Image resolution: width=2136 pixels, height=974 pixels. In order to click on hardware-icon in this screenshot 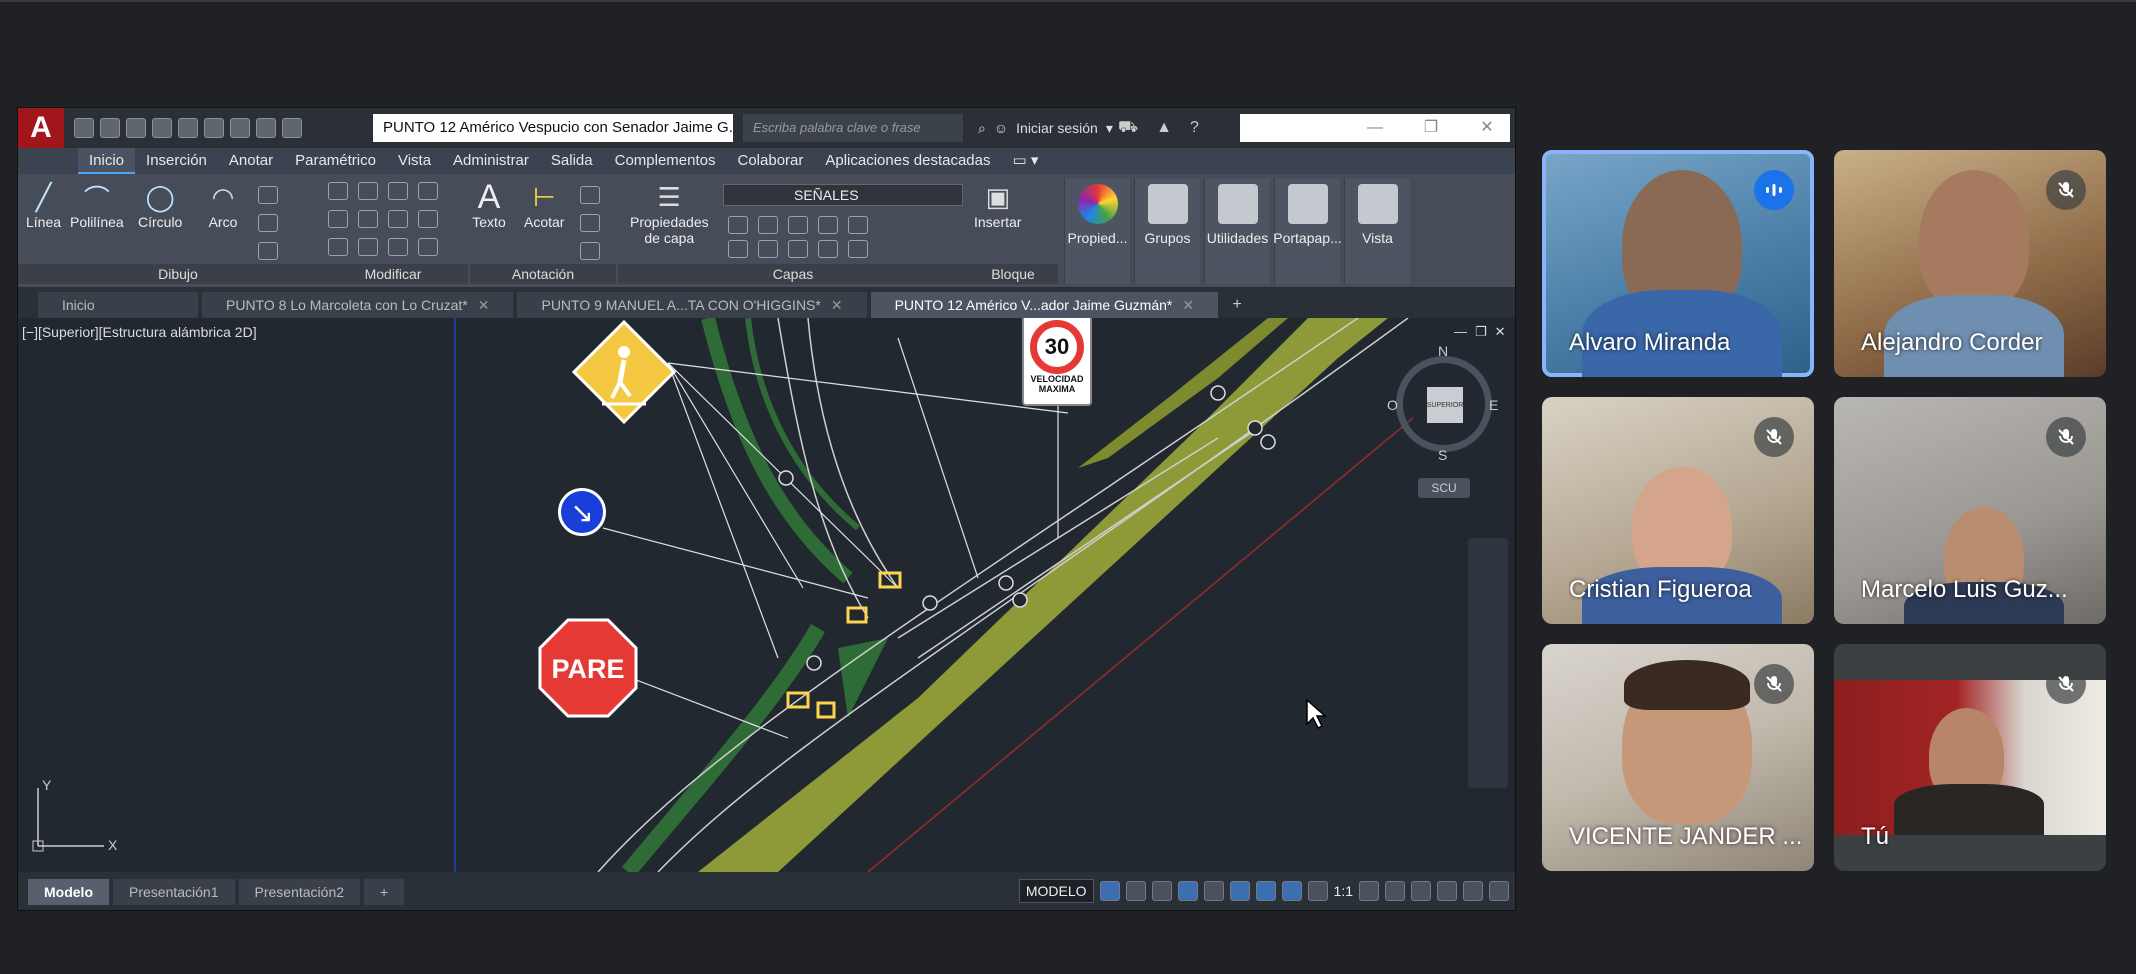, I will do `click(1447, 891)`.